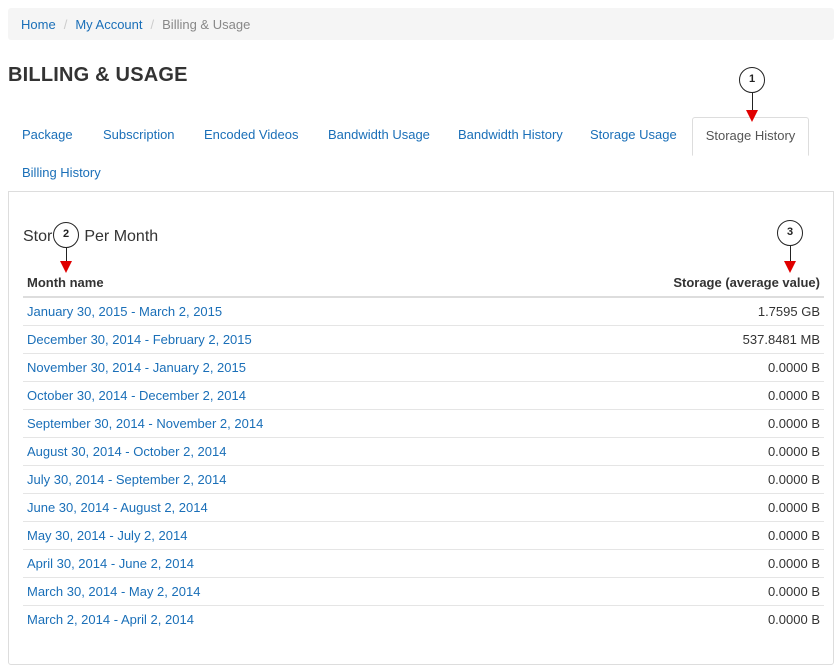  Describe the element at coordinates (126, 479) in the screenshot. I see `month-link: July 30, 2014 - September 2, 2014` at that location.